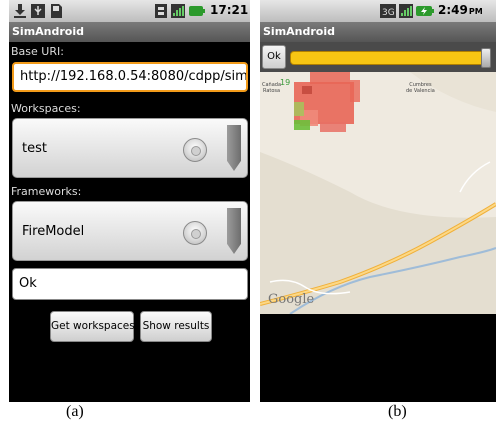 The height and width of the screenshot is (427, 496). I want to click on show-results-button: Show results, so click(176, 326).